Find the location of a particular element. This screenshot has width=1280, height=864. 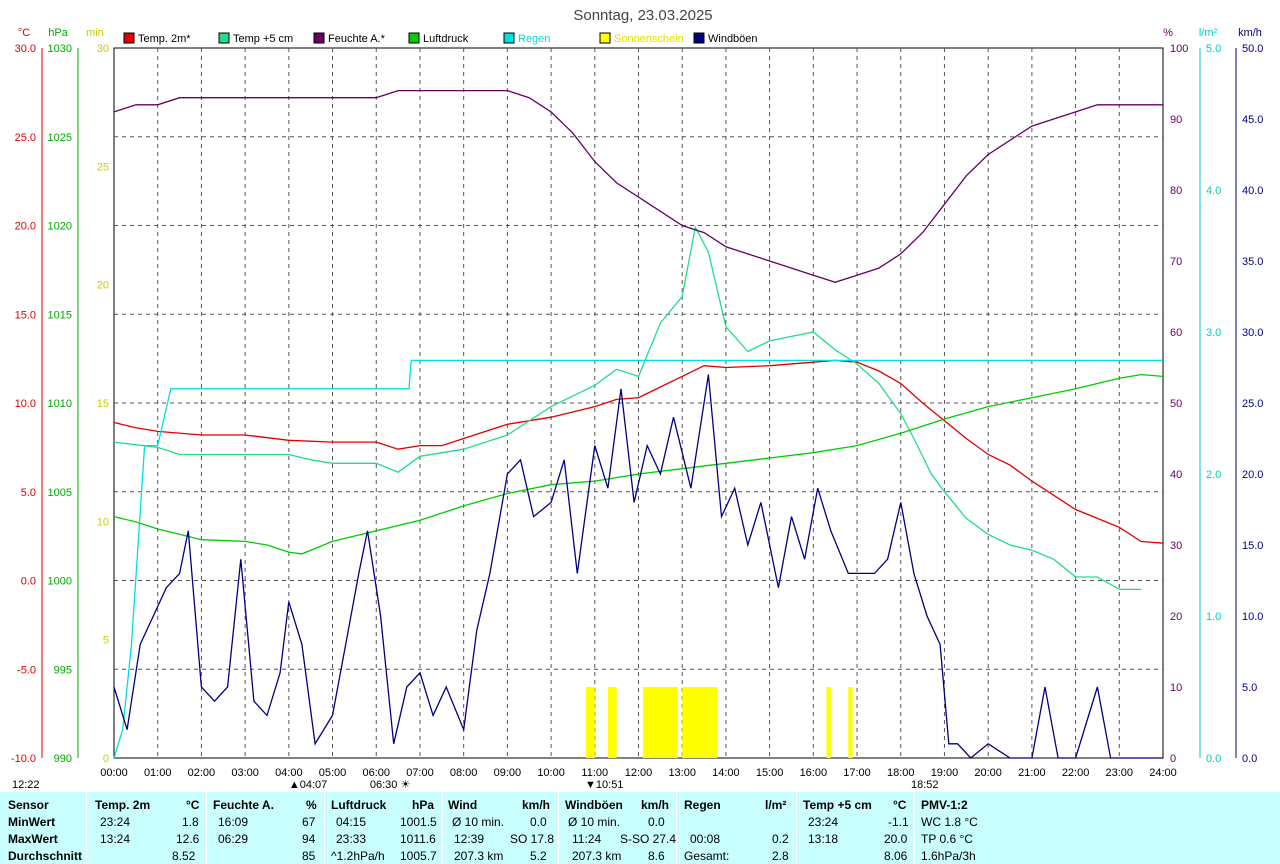

temp5-min: -1.1 is located at coordinates (898, 822).